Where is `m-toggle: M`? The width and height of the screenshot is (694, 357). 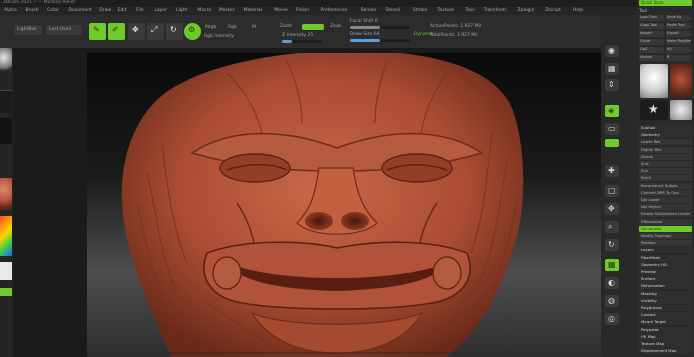
m-toggle: M is located at coordinates (254, 27).